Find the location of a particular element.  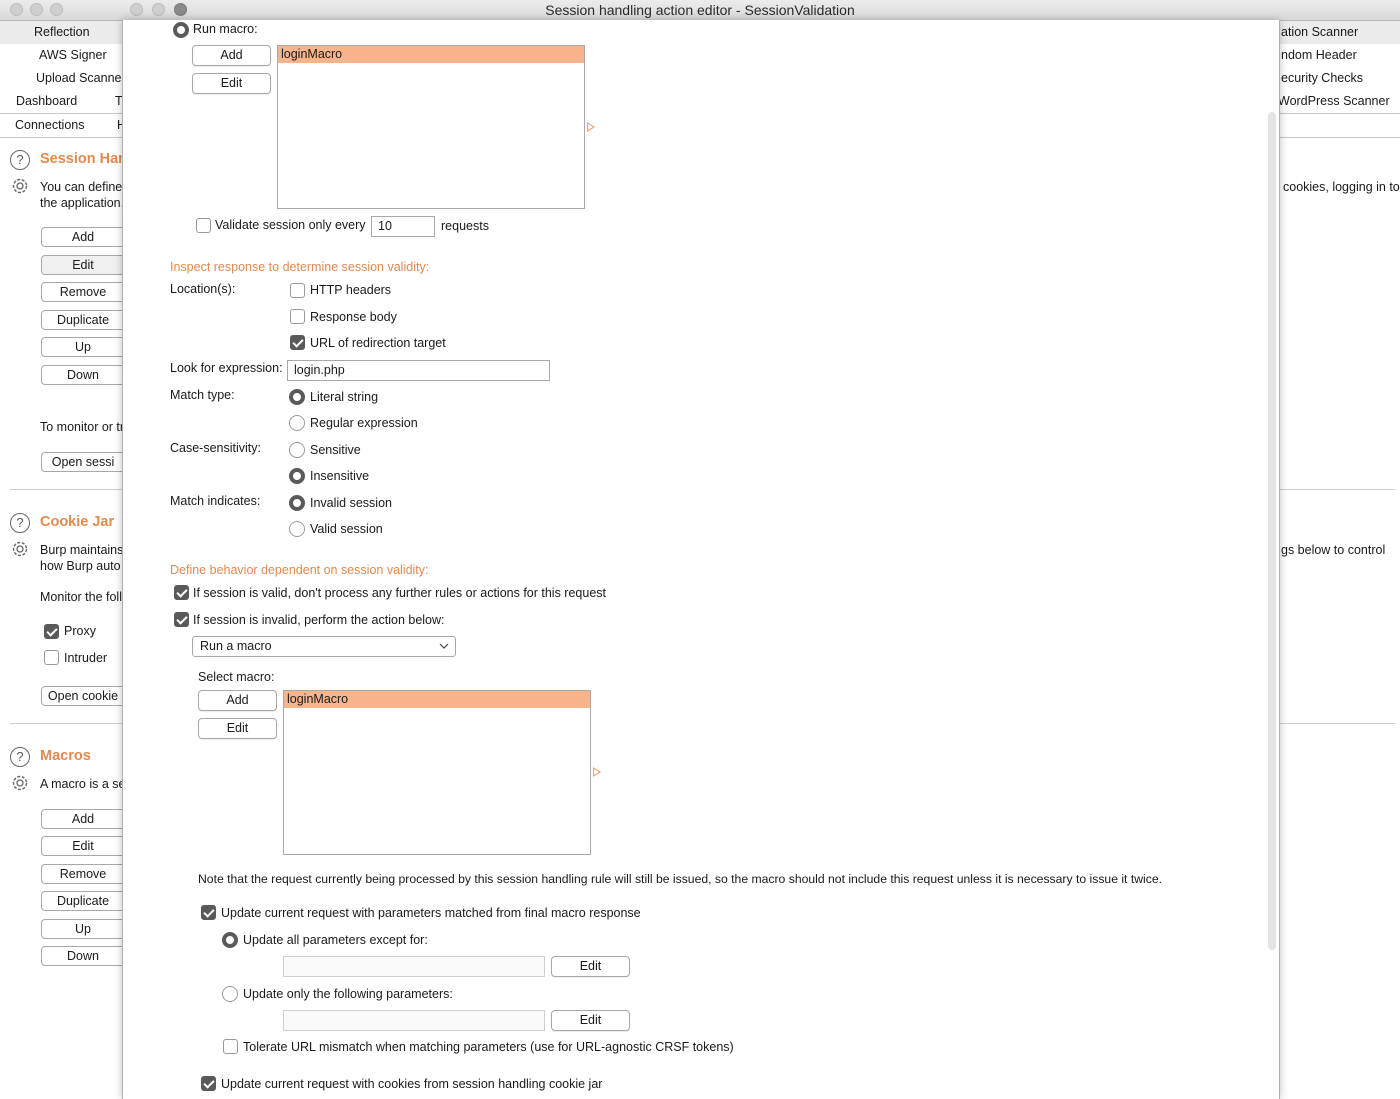

valid-session-radio is located at coordinates (297, 529).